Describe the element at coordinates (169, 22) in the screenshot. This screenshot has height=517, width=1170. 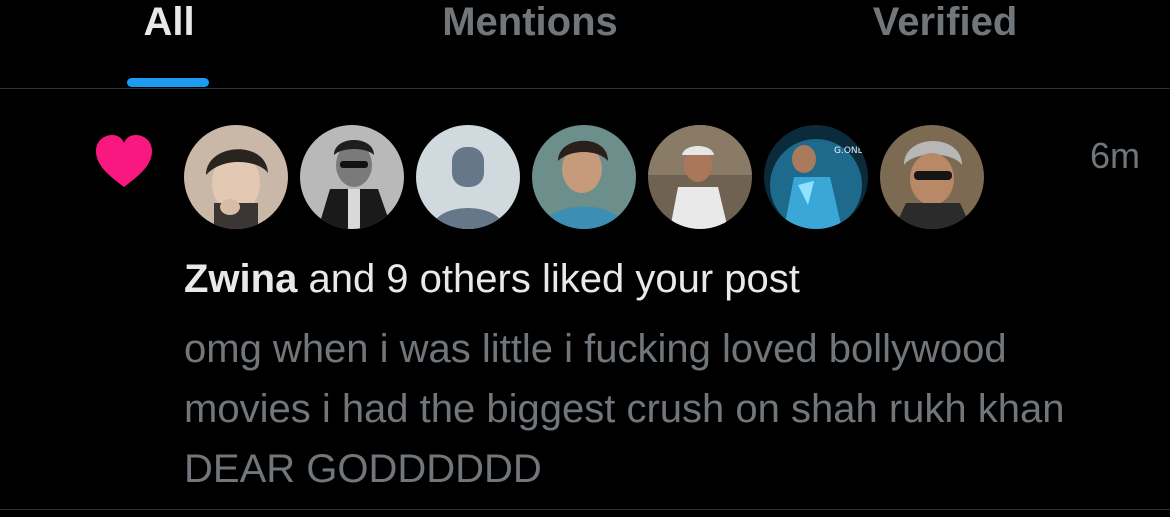
I see `tab-all-label: All` at that location.